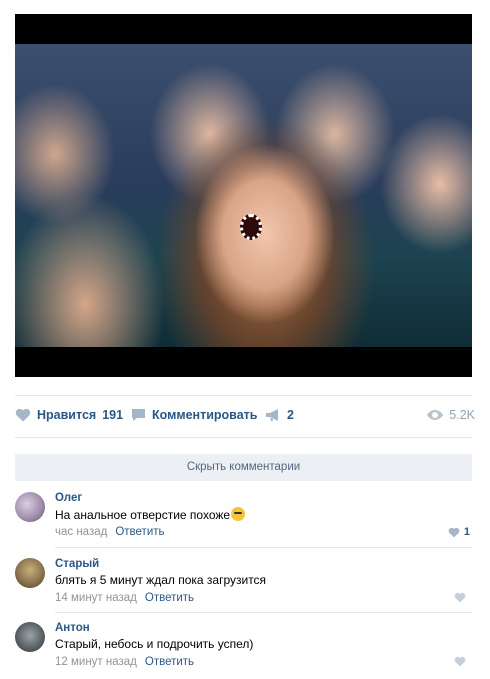 The width and height of the screenshot is (490, 679). Describe the element at coordinates (290, 415) in the screenshot. I see `share-count: 2` at that location.